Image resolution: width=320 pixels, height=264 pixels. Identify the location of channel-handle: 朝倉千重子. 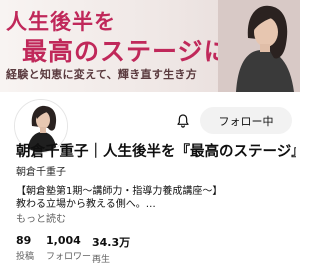
(41, 172).